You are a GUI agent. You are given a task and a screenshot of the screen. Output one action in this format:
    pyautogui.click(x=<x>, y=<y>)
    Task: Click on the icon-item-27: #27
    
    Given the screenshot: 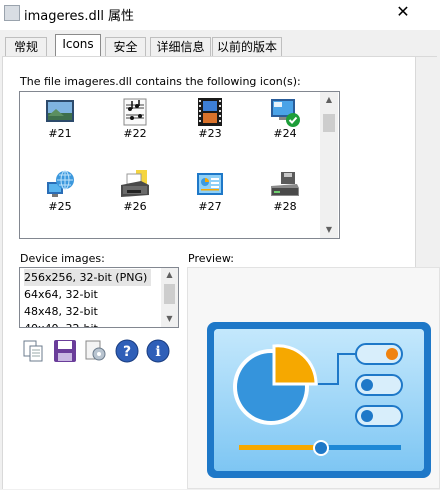 What is the action you would take?
    pyautogui.click(x=210, y=197)
    